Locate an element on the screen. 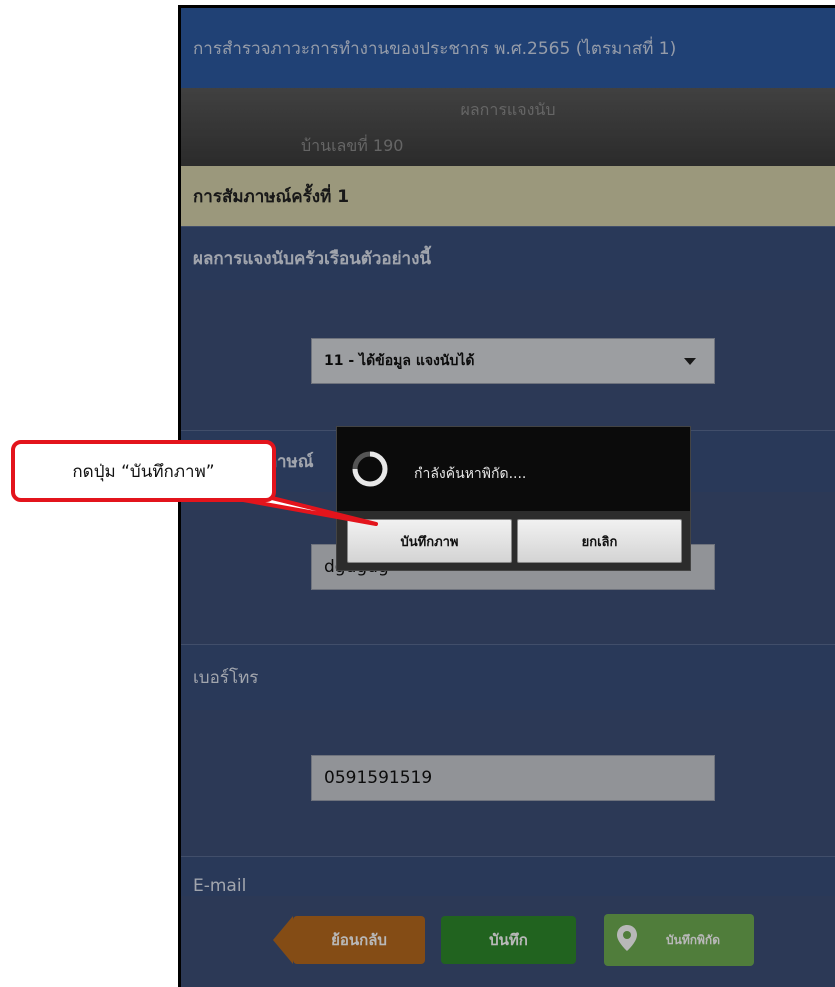 The height and width of the screenshot is (987, 835). instruction-callout: กดปุ่ม “บันทึกภาพ” is located at coordinates (143, 471).